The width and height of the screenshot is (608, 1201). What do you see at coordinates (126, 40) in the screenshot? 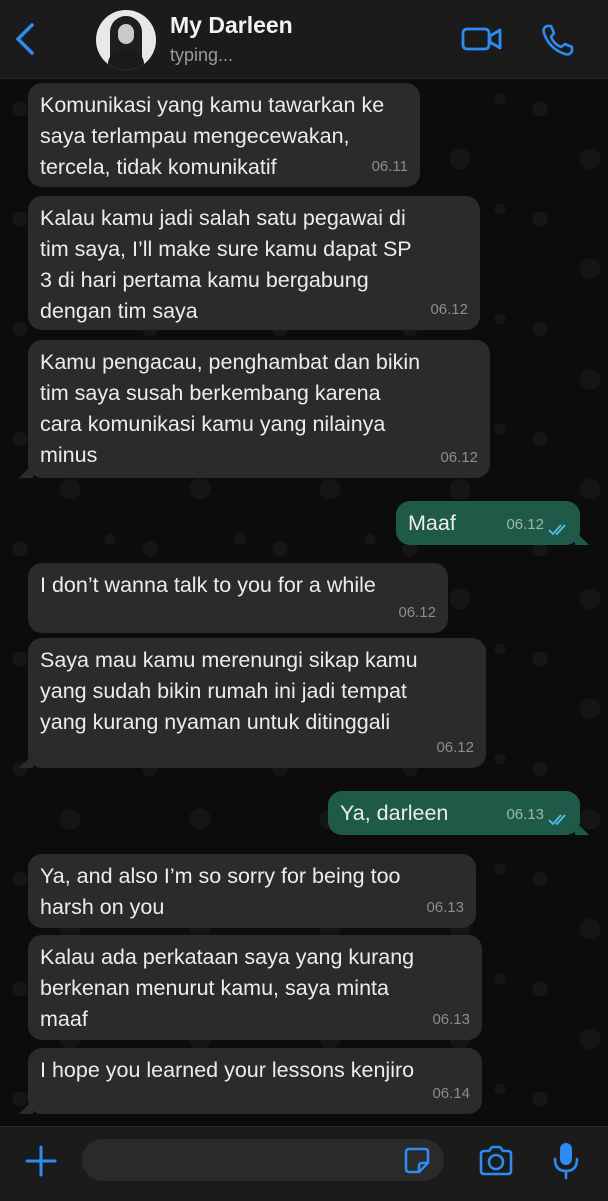
I see `avatar` at bounding box center [126, 40].